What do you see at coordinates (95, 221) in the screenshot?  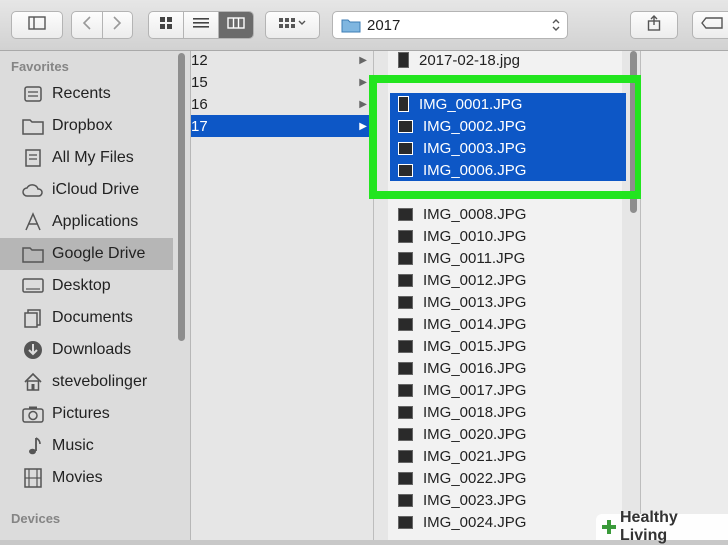 I see `sidebar-item-label: Applications` at bounding box center [95, 221].